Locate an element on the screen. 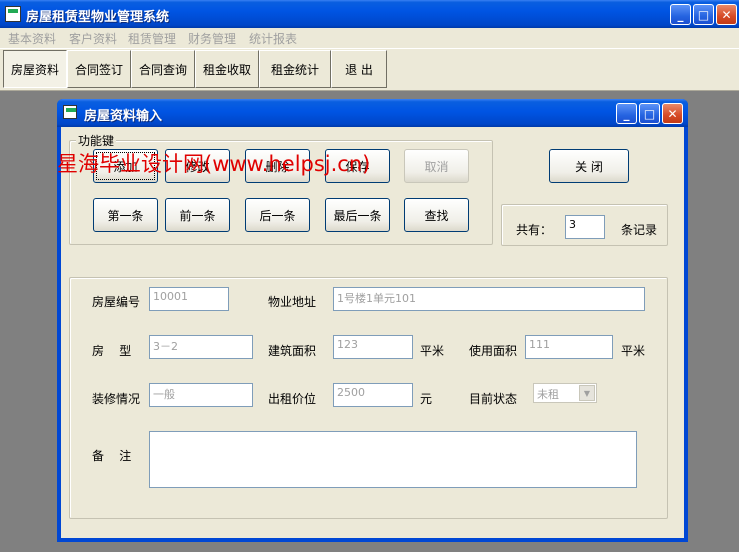 This screenshot has height=552, width=739. house-no-field: 10001 is located at coordinates (189, 299).